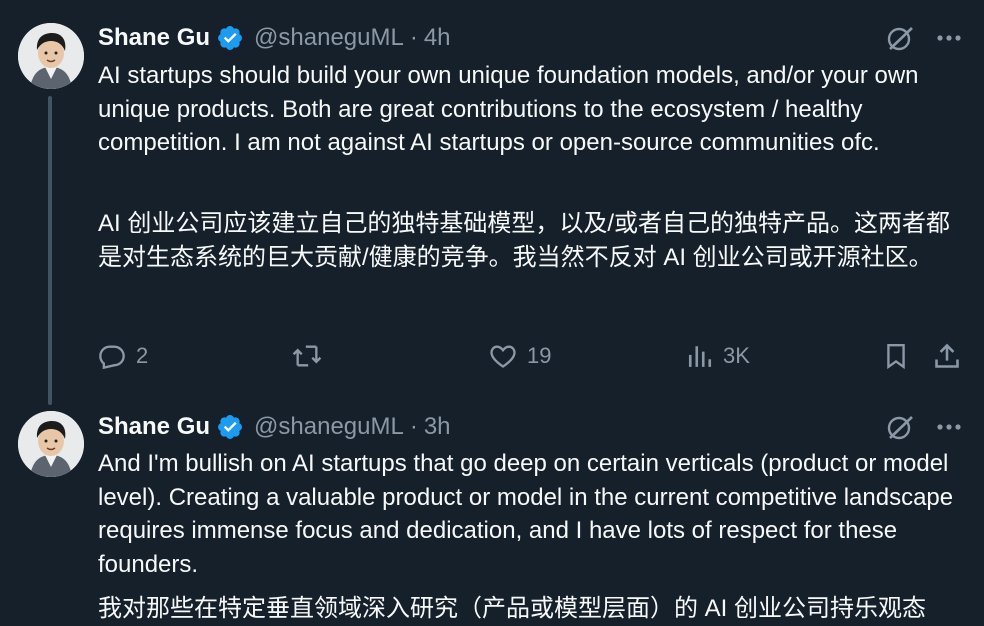  I want to click on more-icon, so click(949, 427).